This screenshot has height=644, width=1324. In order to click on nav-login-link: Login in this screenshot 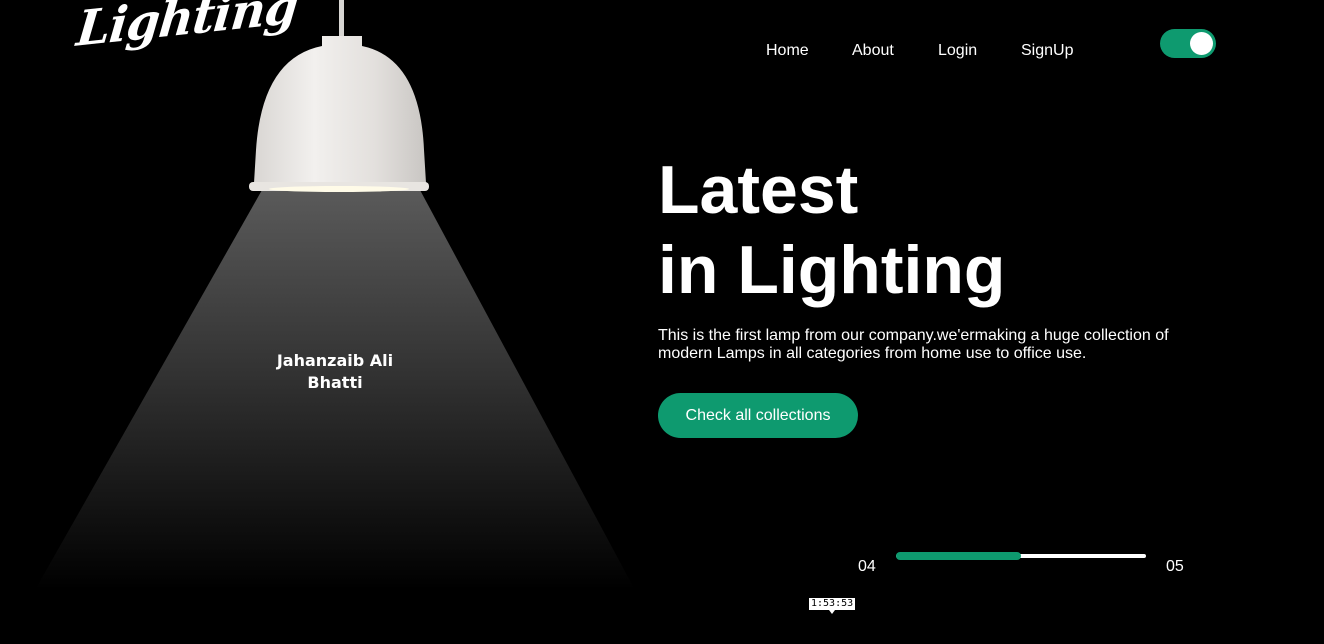, I will do `click(957, 51)`.